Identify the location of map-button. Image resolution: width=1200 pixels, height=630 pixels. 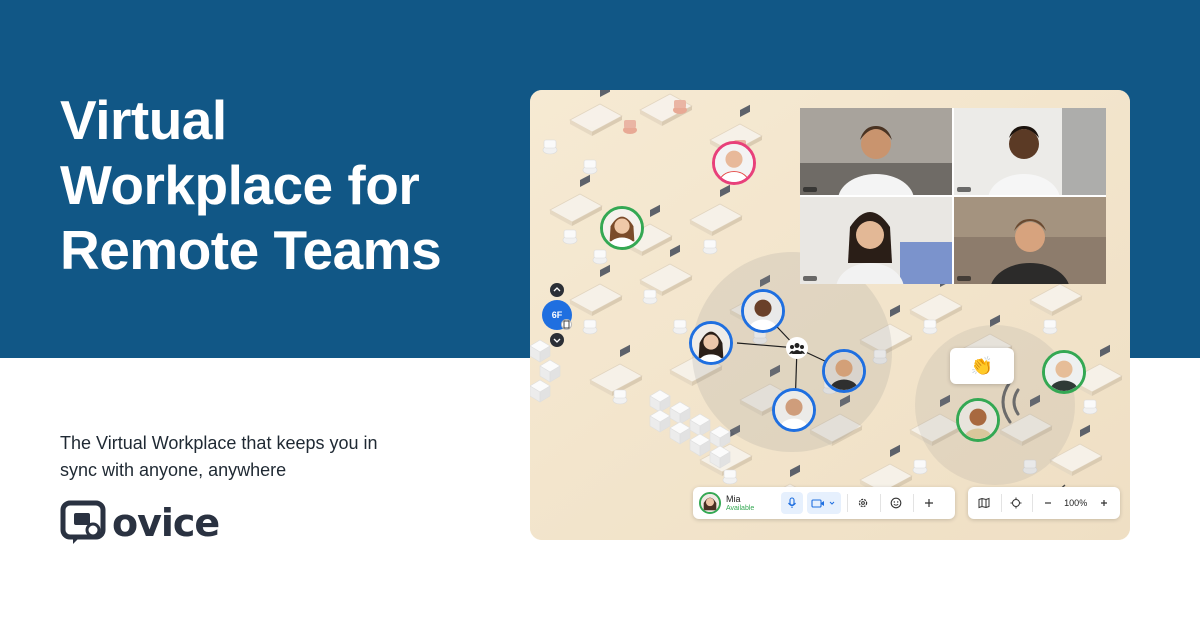
(984, 503).